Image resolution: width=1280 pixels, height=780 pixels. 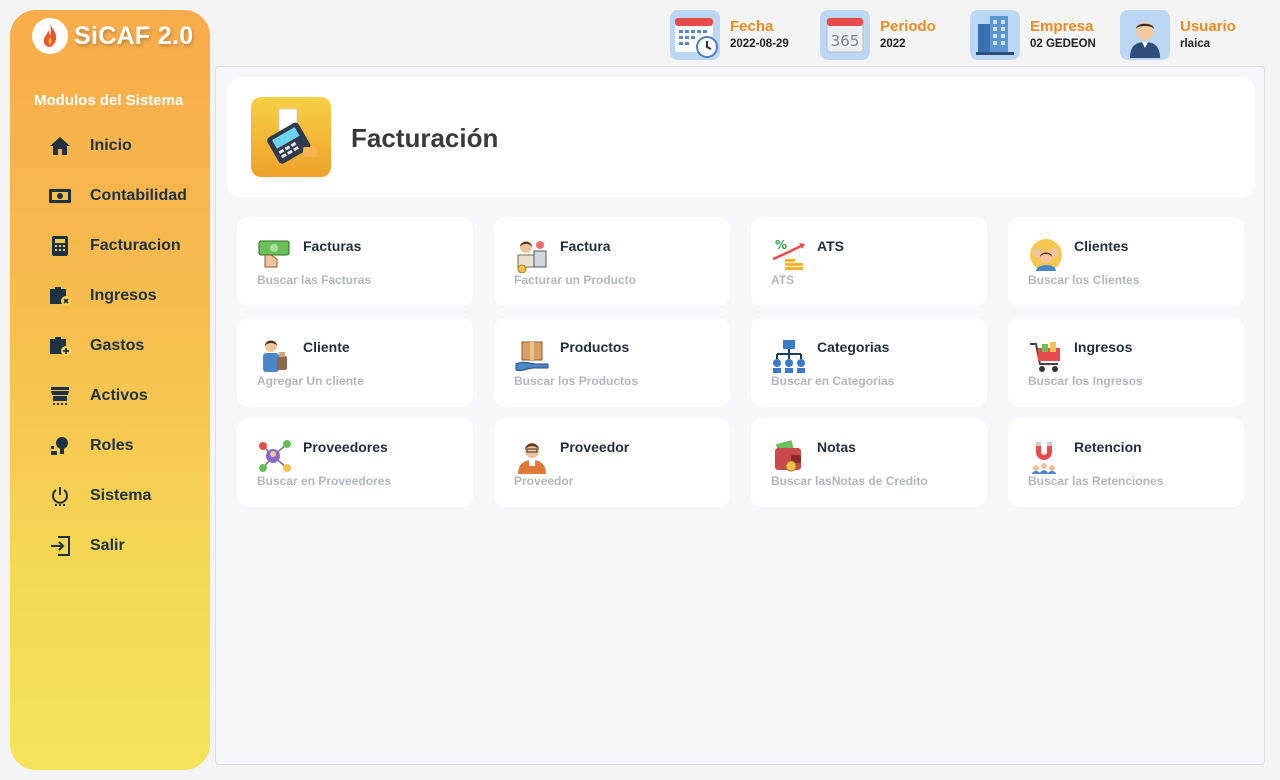 What do you see at coordinates (1101, 246) in the screenshot?
I see `card-title: Clientes` at bounding box center [1101, 246].